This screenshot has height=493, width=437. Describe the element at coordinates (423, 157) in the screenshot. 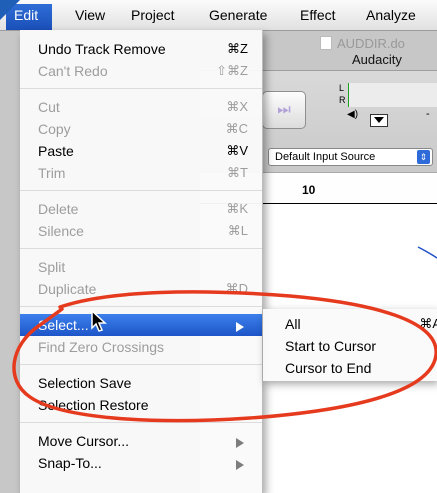

I see `dropdown-arrow-icon: ⇕` at that location.